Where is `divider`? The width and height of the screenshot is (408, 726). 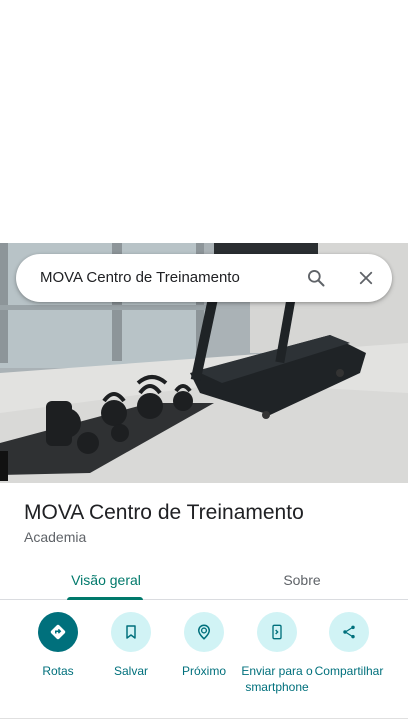
divider is located at coordinates (204, 718).